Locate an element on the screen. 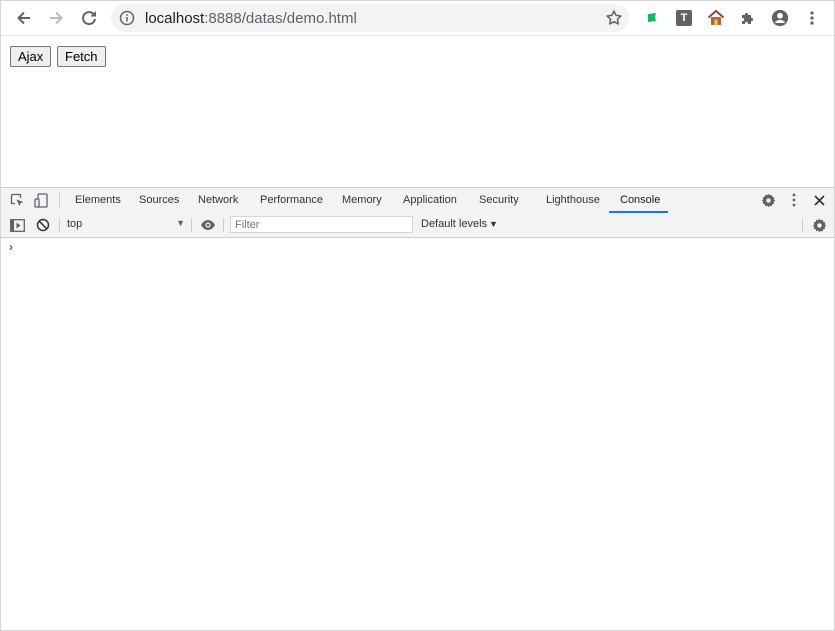 The height and width of the screenshot is (631, 835). arrow-right-icon is located at coordinates (56, 18).